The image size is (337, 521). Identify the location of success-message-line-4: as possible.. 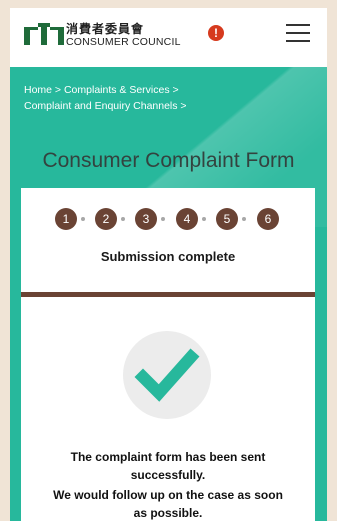
(168, 513).